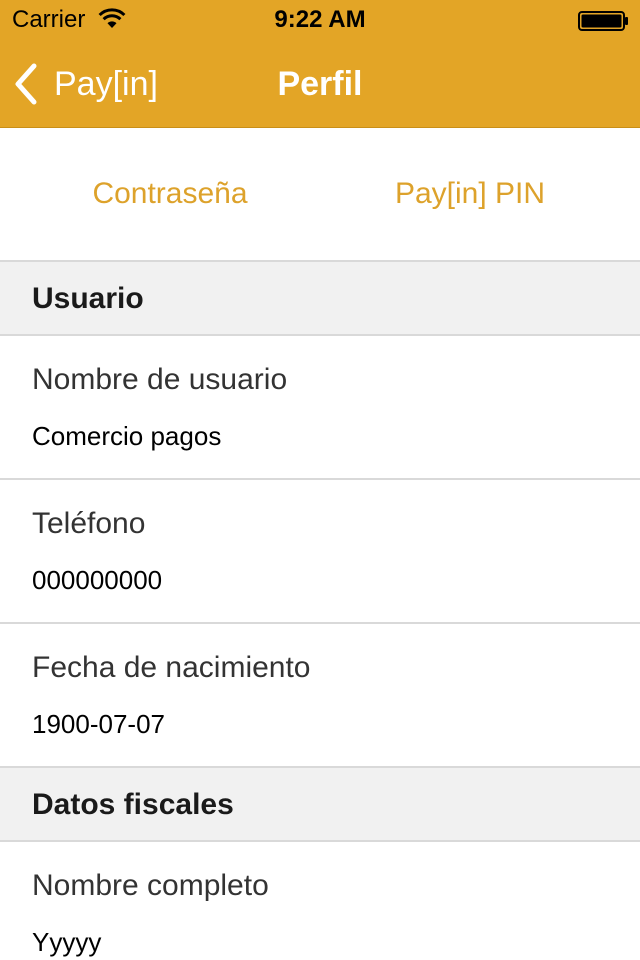 The width and height of the screenshot is (640, 960). What do you see at coordinates (67, 942) in the screenshot?
I see `field-value-fullname: Yyyyy` at bounding box center [67, 942].